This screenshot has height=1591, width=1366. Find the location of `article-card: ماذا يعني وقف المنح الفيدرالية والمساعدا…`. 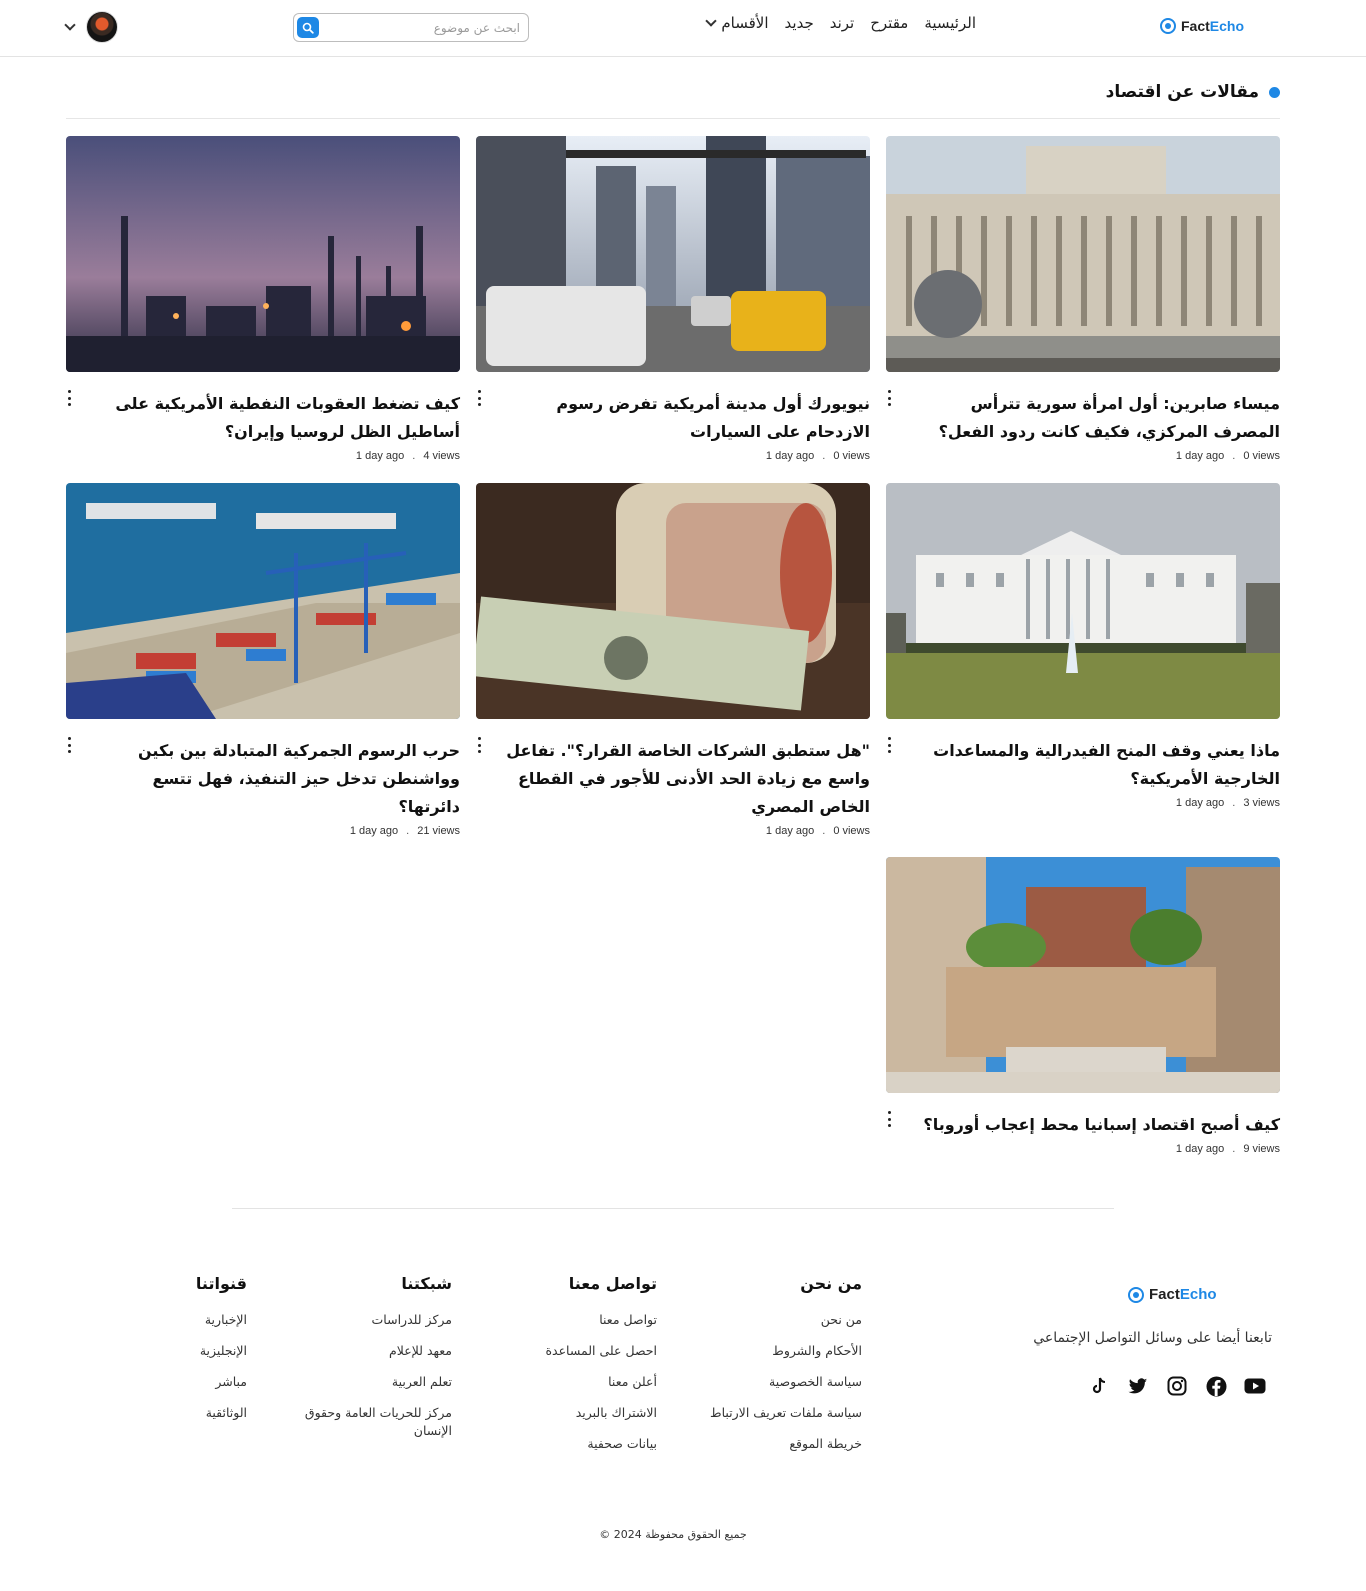

article-card: ماذا يعني وقف المنح الفيدرالية والمساعدا… is located at coordinates (1083, 646).